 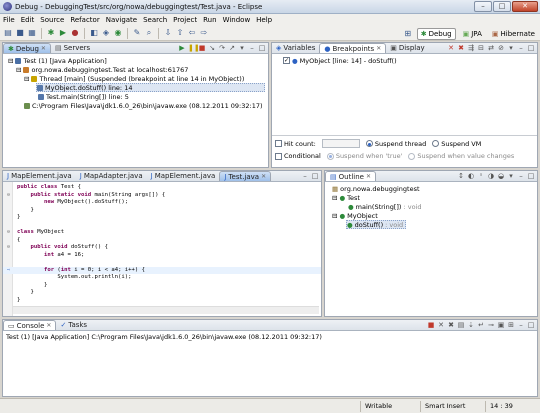 What do you see at coordinates (94, 33) in the screenshot?
I see `new-java-project-icon: ◧` at bounding box center [94, 33].